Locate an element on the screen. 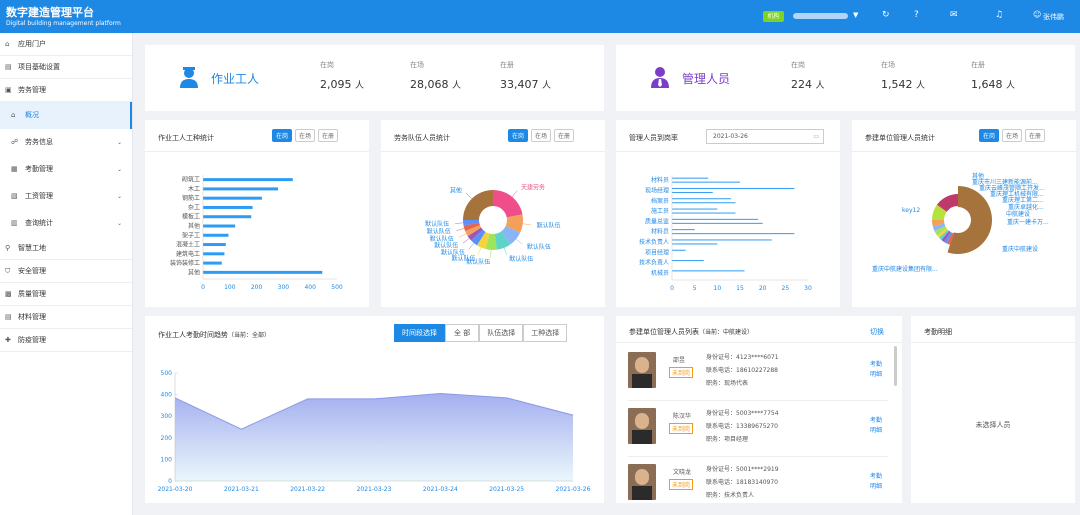  help-icon: ? is located at coordinates (916, 15).